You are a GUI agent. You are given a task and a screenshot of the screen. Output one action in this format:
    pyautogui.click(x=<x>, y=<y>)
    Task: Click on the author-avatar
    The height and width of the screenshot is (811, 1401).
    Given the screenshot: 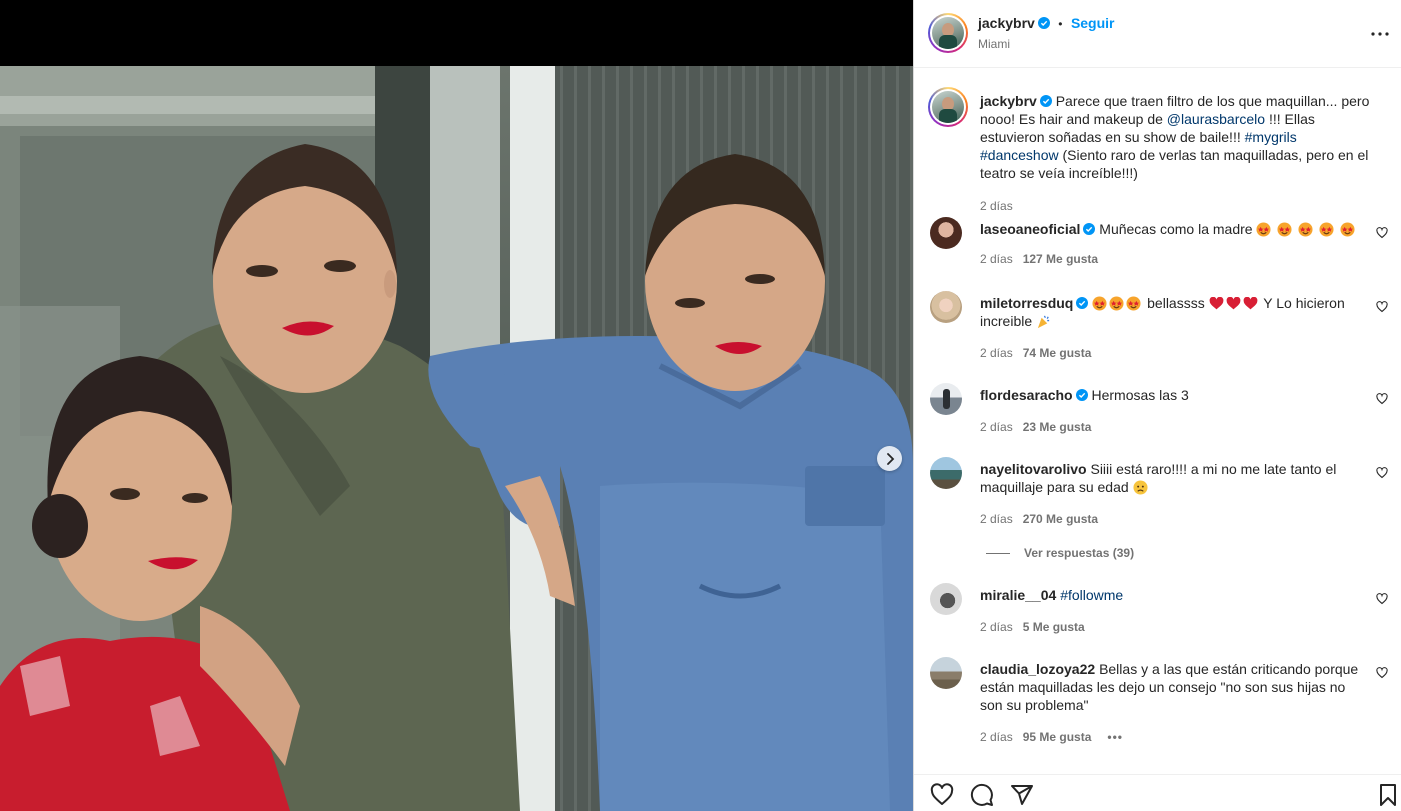 What is the action you would take?
    pyautogui.click(x=948, y=33)
    